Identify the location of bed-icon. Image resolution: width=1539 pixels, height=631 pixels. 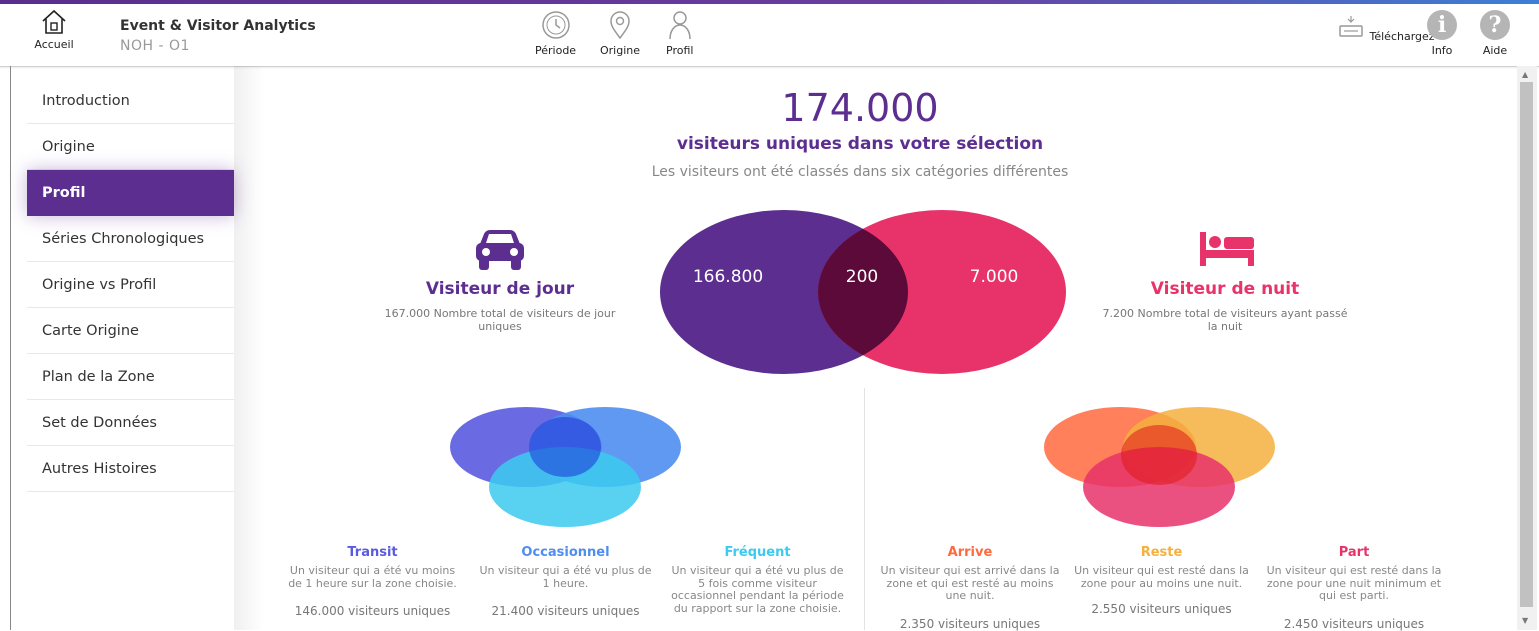
(1227, 249).